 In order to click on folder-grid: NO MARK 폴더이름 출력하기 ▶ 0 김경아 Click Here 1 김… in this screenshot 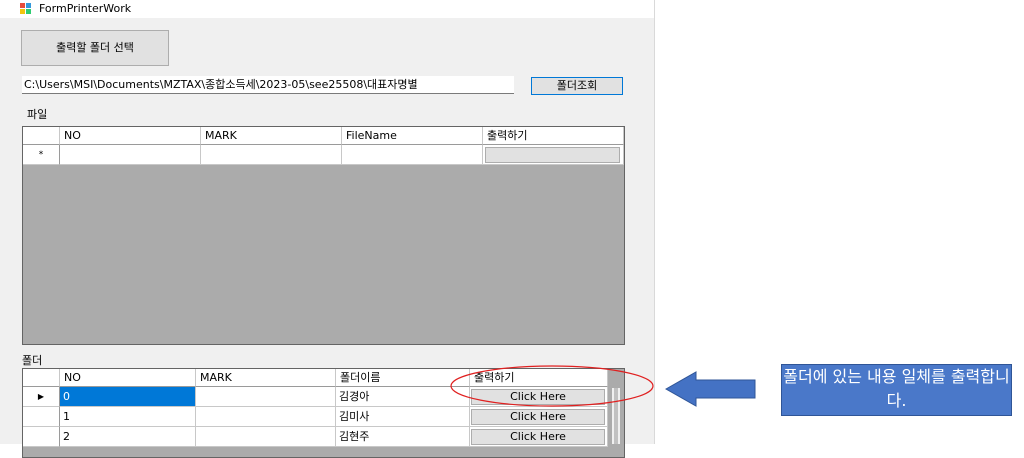, I will do `click(323, 413)`.